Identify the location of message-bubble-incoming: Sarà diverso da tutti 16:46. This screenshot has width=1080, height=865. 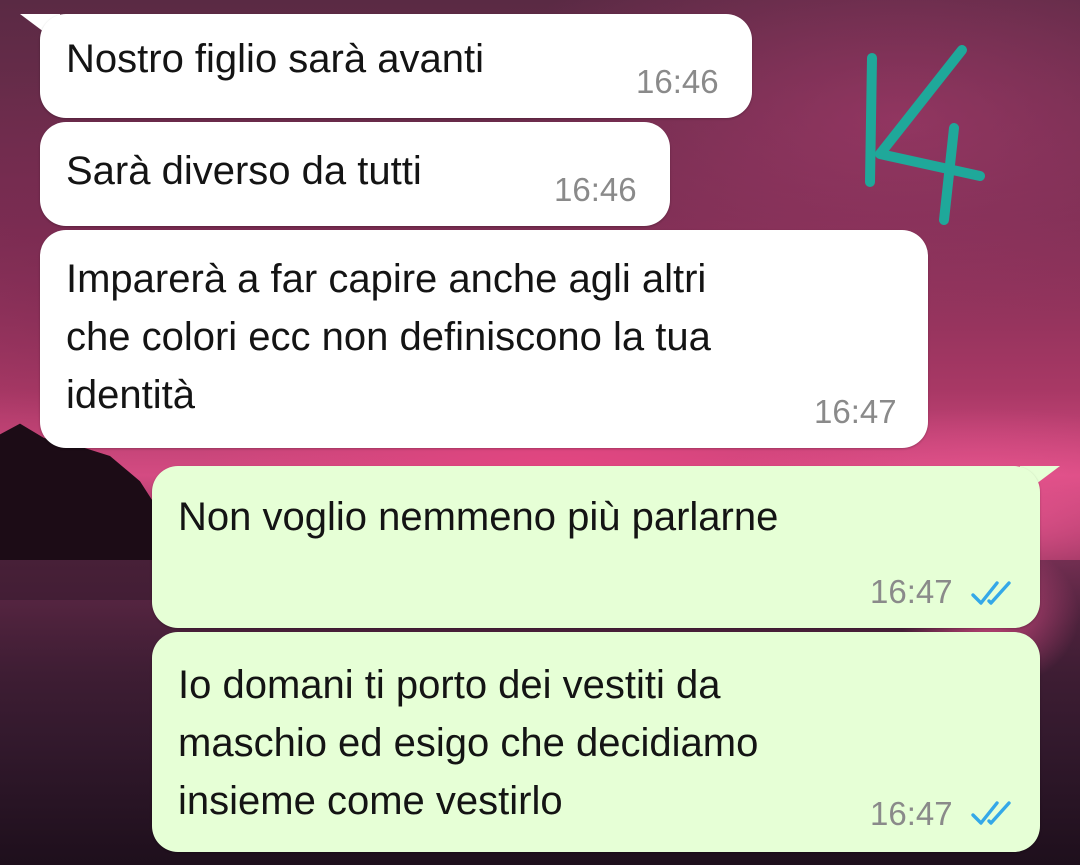
(355, 174).